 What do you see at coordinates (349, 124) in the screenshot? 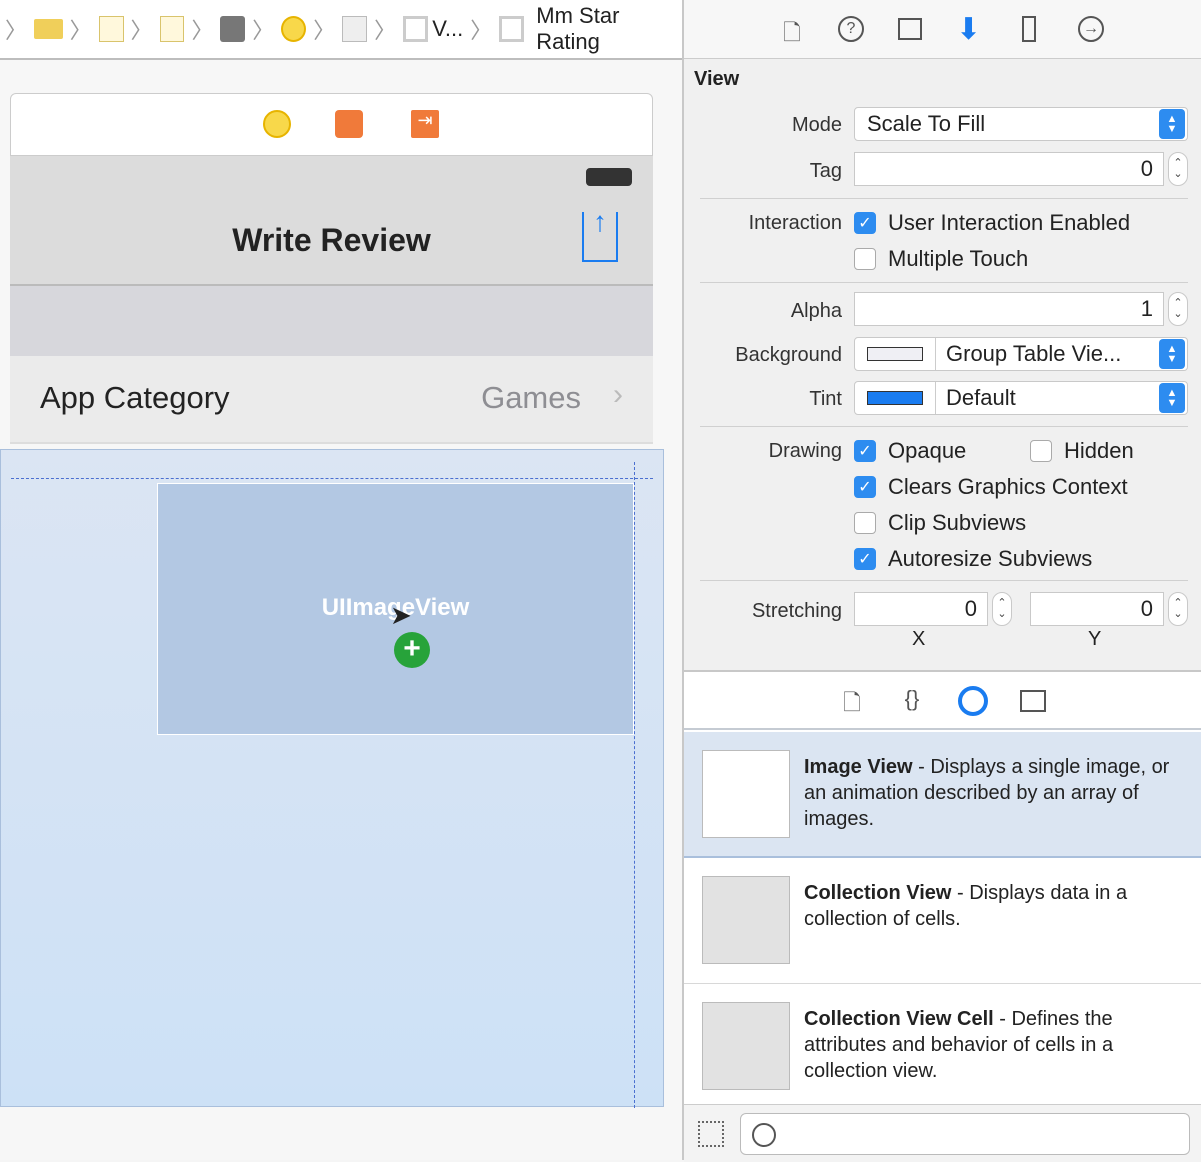
I see `first-responder-icon` at bounding box center [349, 124].